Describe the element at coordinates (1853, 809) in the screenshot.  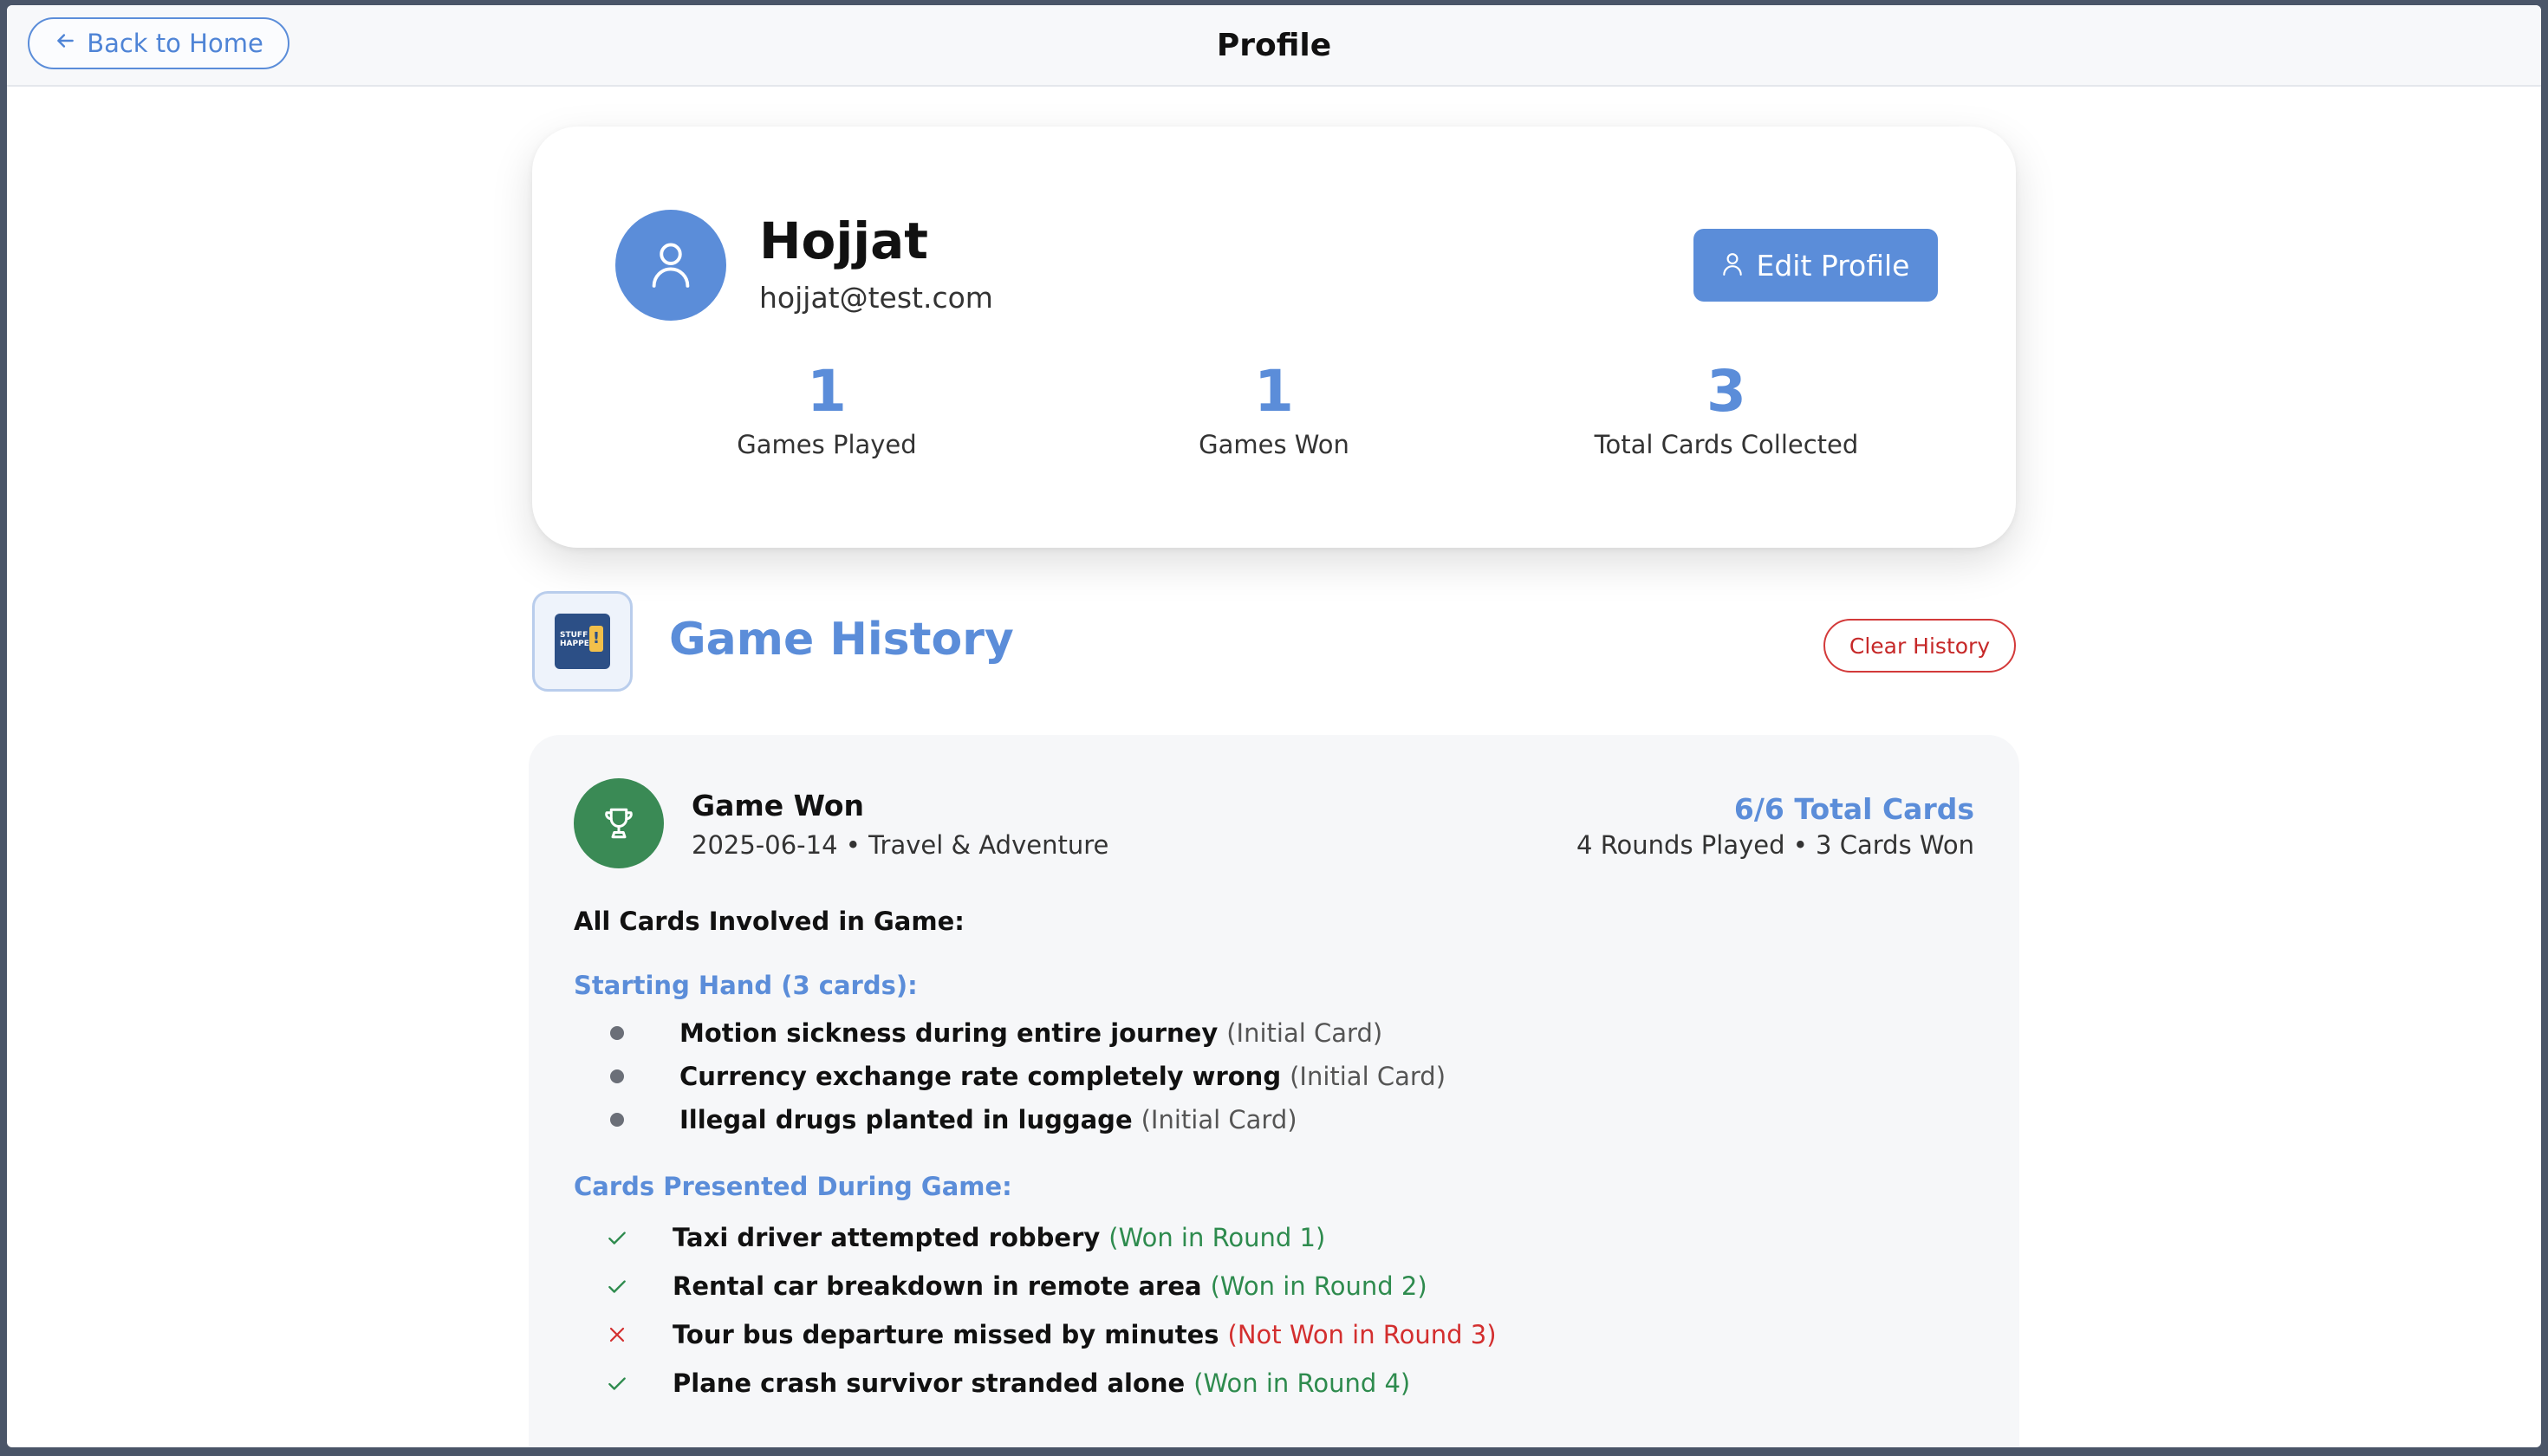
I see `total-cards: 6/6 Total Cards` at that location.